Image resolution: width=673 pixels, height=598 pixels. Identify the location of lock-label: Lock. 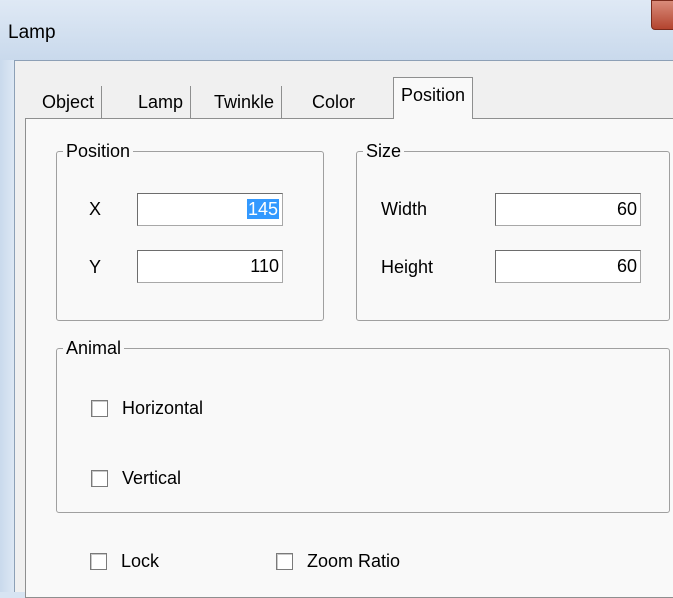
(140, 561).